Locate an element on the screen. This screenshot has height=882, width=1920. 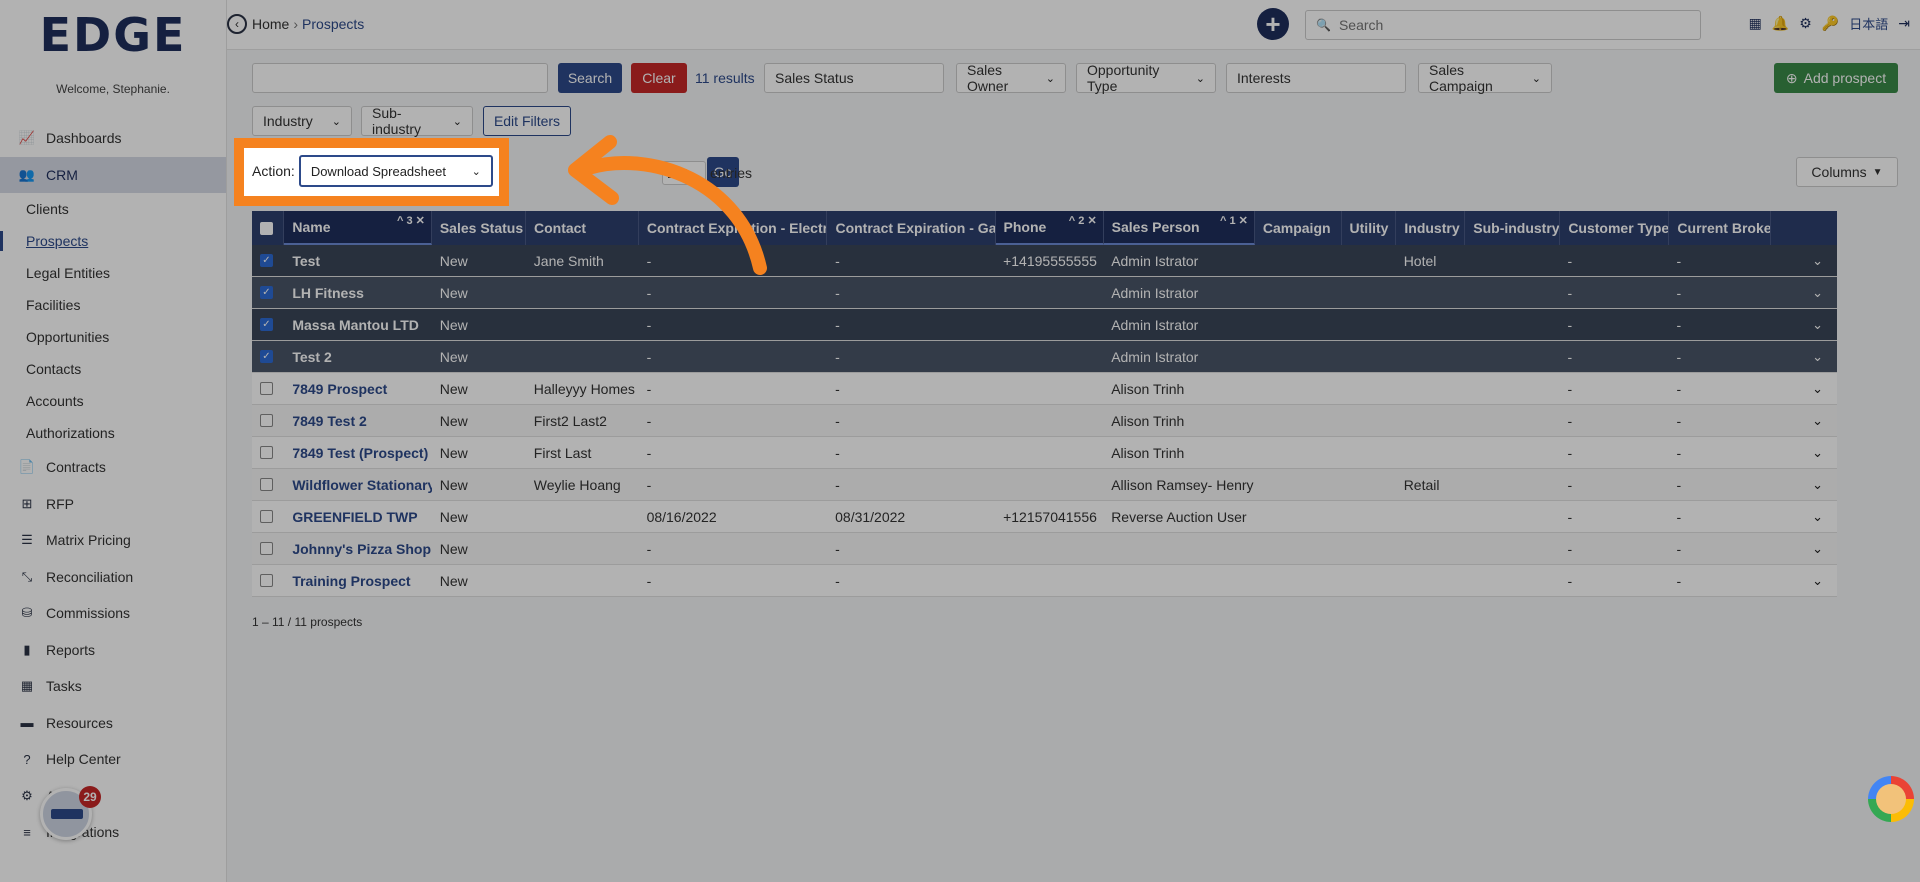
sidebar-item-dashboards: 📈 Dashboards is located at coordinates (113, 138).